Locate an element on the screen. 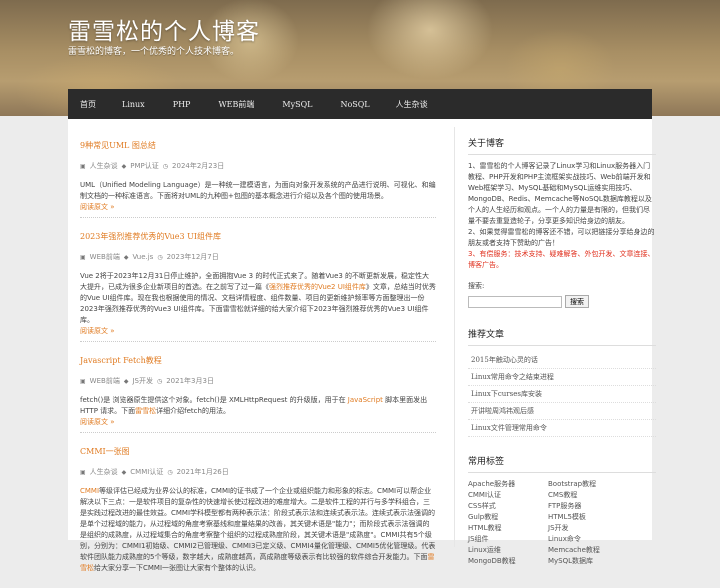  tag-link: JS开发 is located at coordinates (588, 528).